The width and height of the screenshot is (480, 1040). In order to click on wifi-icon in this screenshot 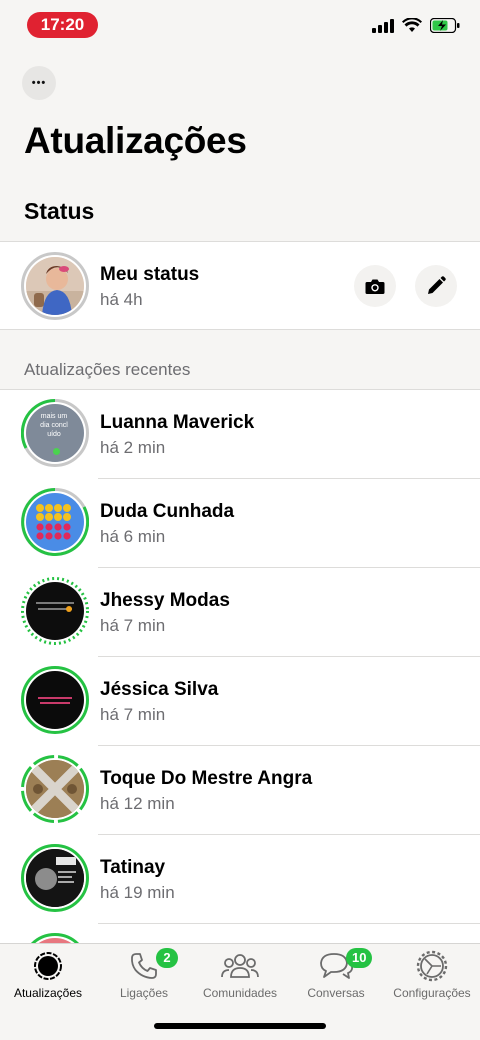, I will do `click(412, 25)`.